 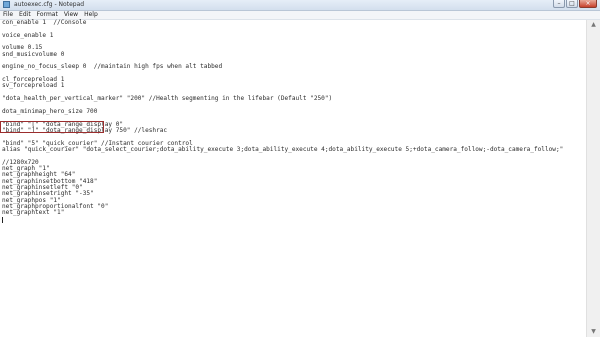 What do you see at coordinates (6, 4) in the screenshot?
I see `notepad-icon` at bounding box center [6, 4].